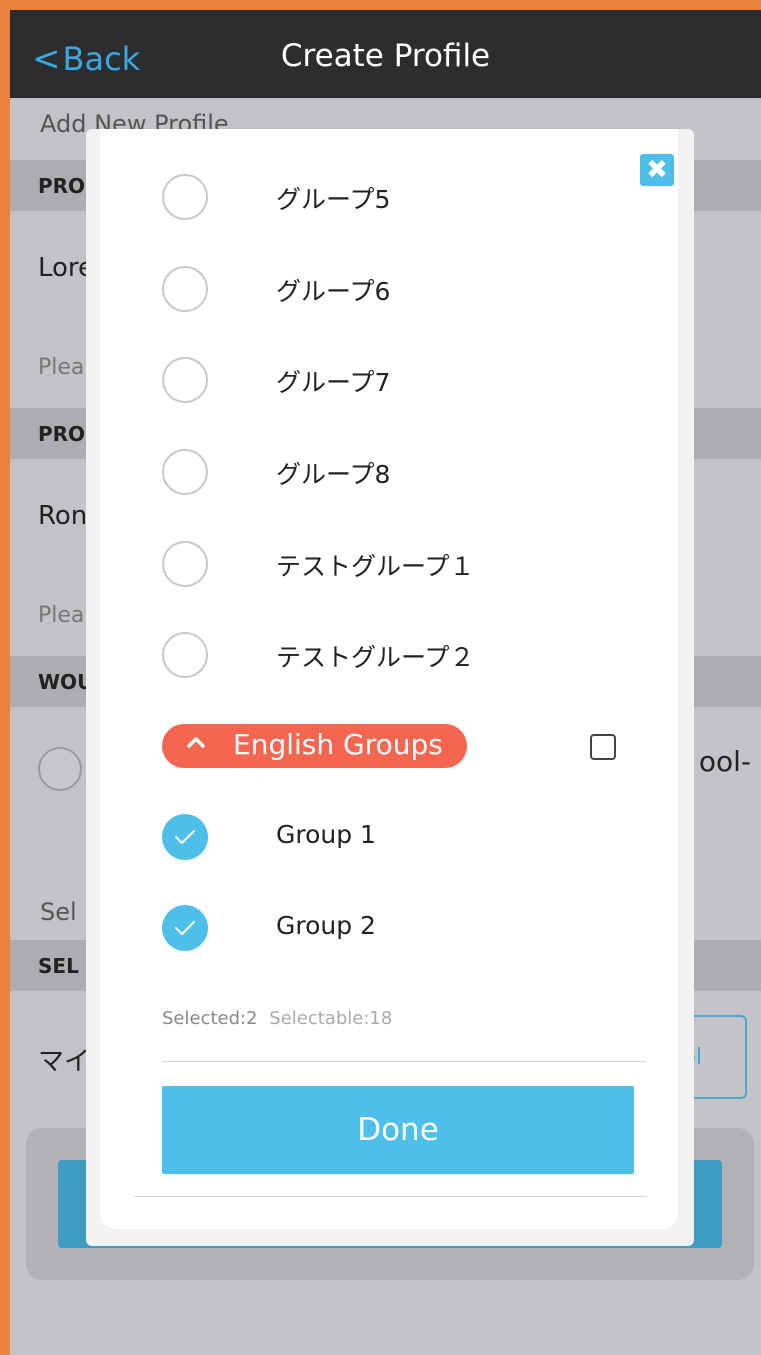  Describe the element at coordinates (333, 291) in the screenshot. I see `option-label: グループ6` at that location.